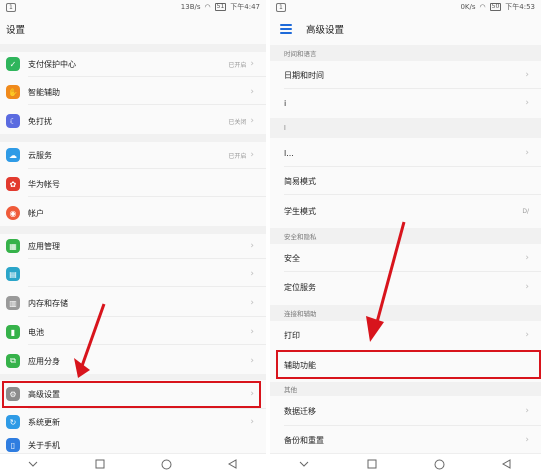 The width and height of the screenshot is (541, 474). I want to click on settings-item-app-management: ▦ 应用管理 ›, so click(133, 246).